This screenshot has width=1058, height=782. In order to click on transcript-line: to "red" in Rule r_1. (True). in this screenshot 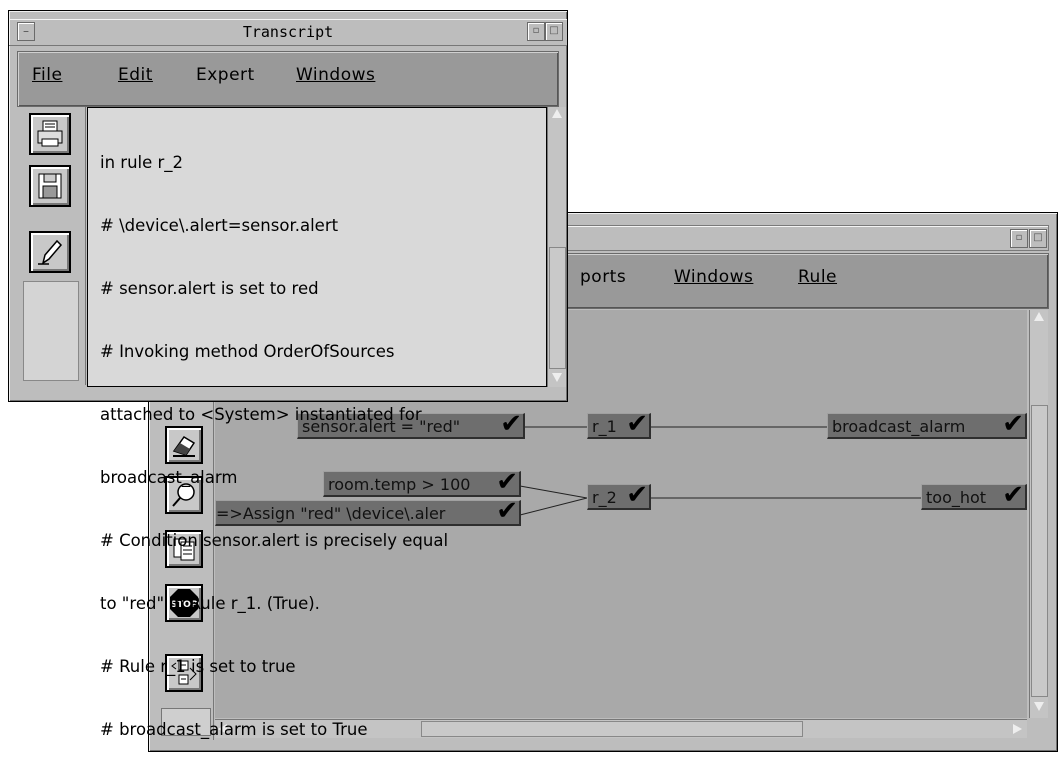, I will do `click(210, 603)`.